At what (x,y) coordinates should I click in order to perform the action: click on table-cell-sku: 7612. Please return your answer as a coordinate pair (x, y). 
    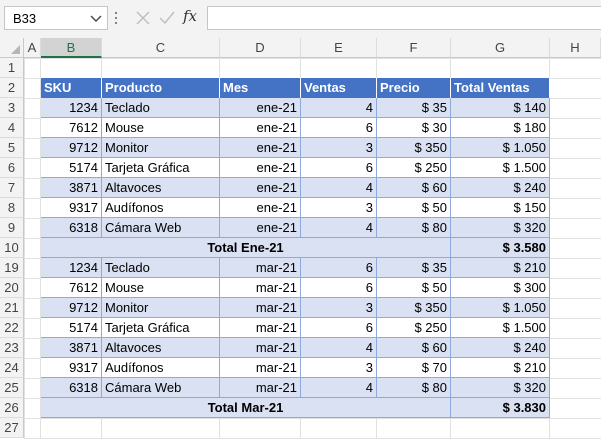
    Looking at the image, I should click on (71, 128).